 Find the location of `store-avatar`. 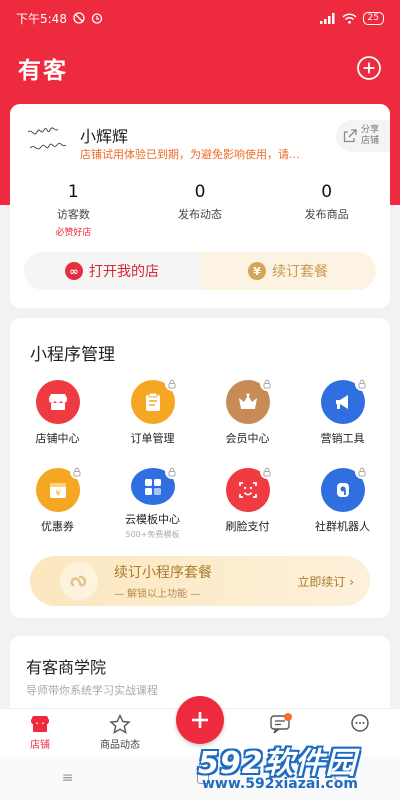

store-avatar is located at coordinates (48, 142).